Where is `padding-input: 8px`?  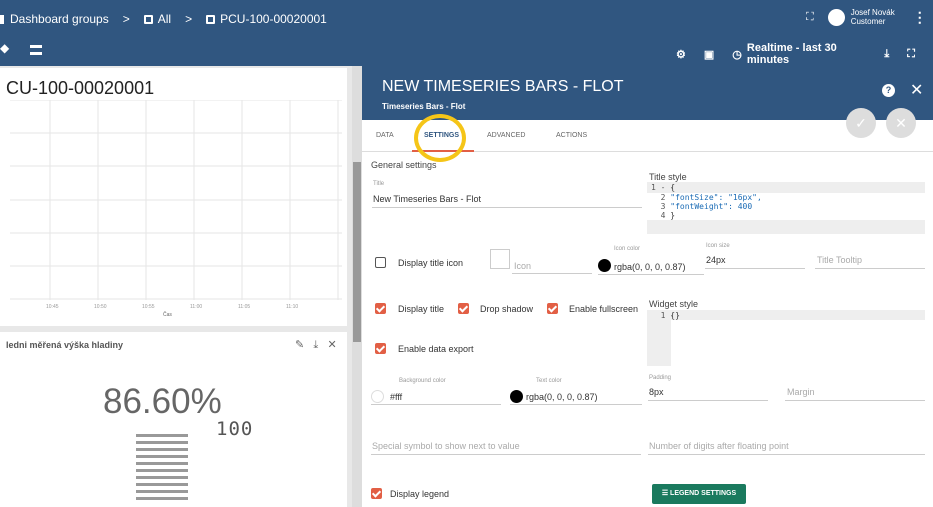 padding-input: 8px is located at coordinates (656, 392).